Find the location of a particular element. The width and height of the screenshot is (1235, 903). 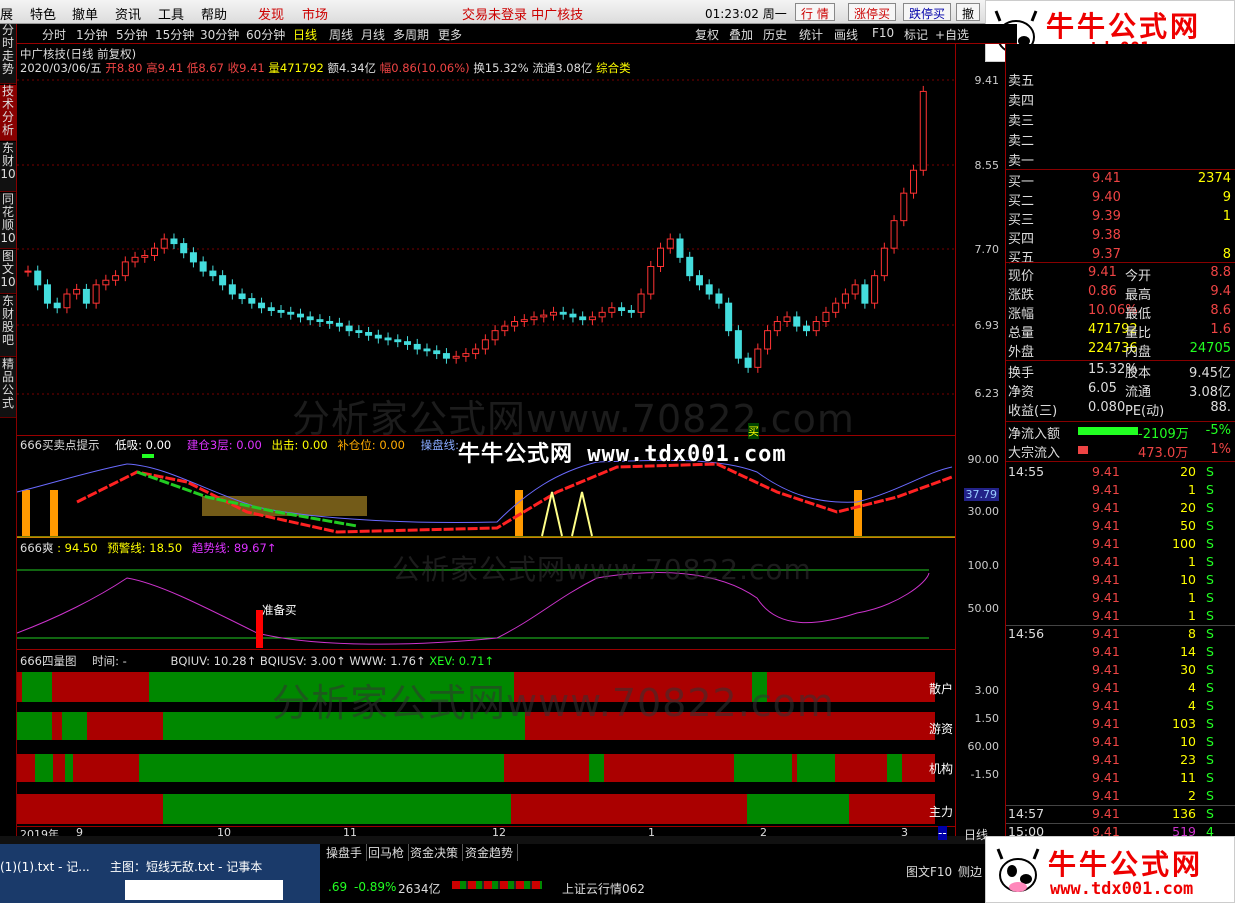

quote-row: 大宗流入 473.0万 1% is located at coordinates (1120, 451).